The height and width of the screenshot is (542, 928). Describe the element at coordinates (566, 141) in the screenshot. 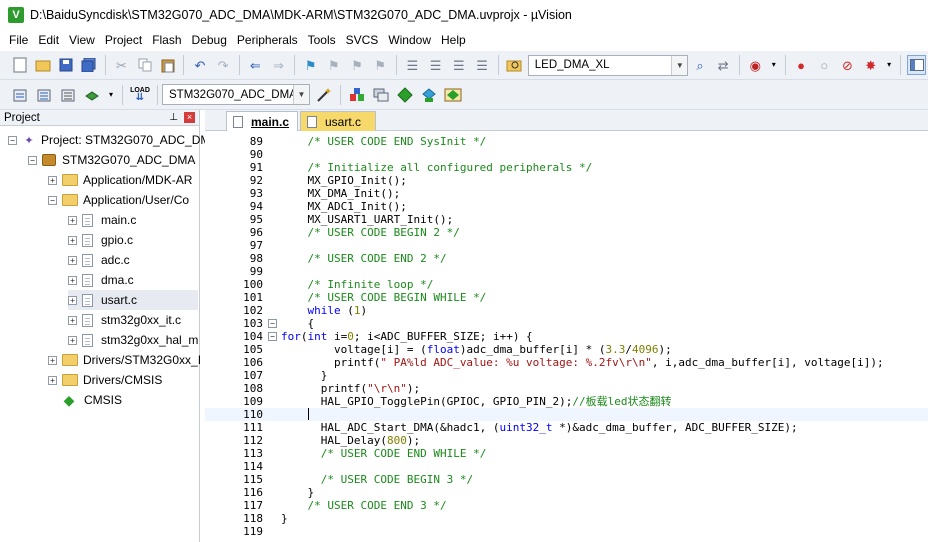

I see `code-line: 89 /* USER CODE END SysInit */` at that location.